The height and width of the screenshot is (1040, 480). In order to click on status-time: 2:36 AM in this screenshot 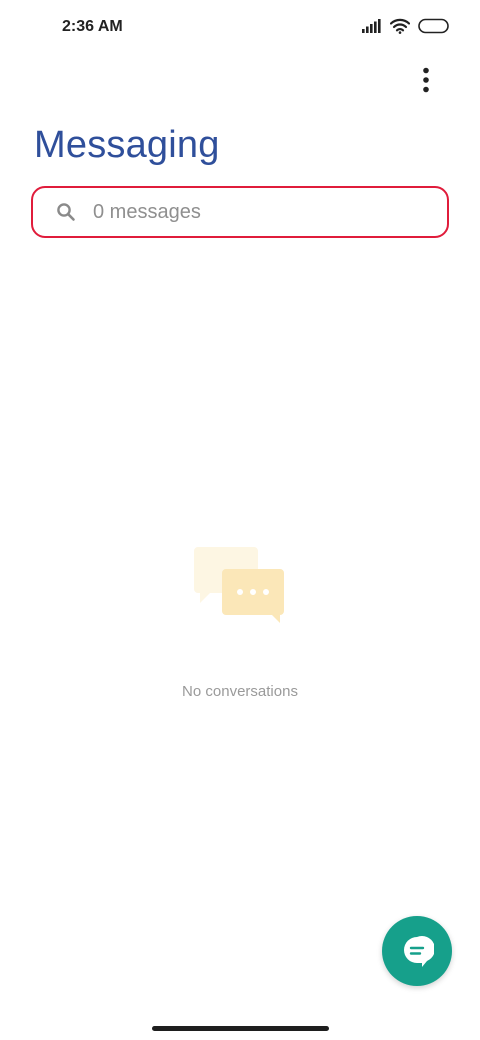, I will do `click(92, 26)`.